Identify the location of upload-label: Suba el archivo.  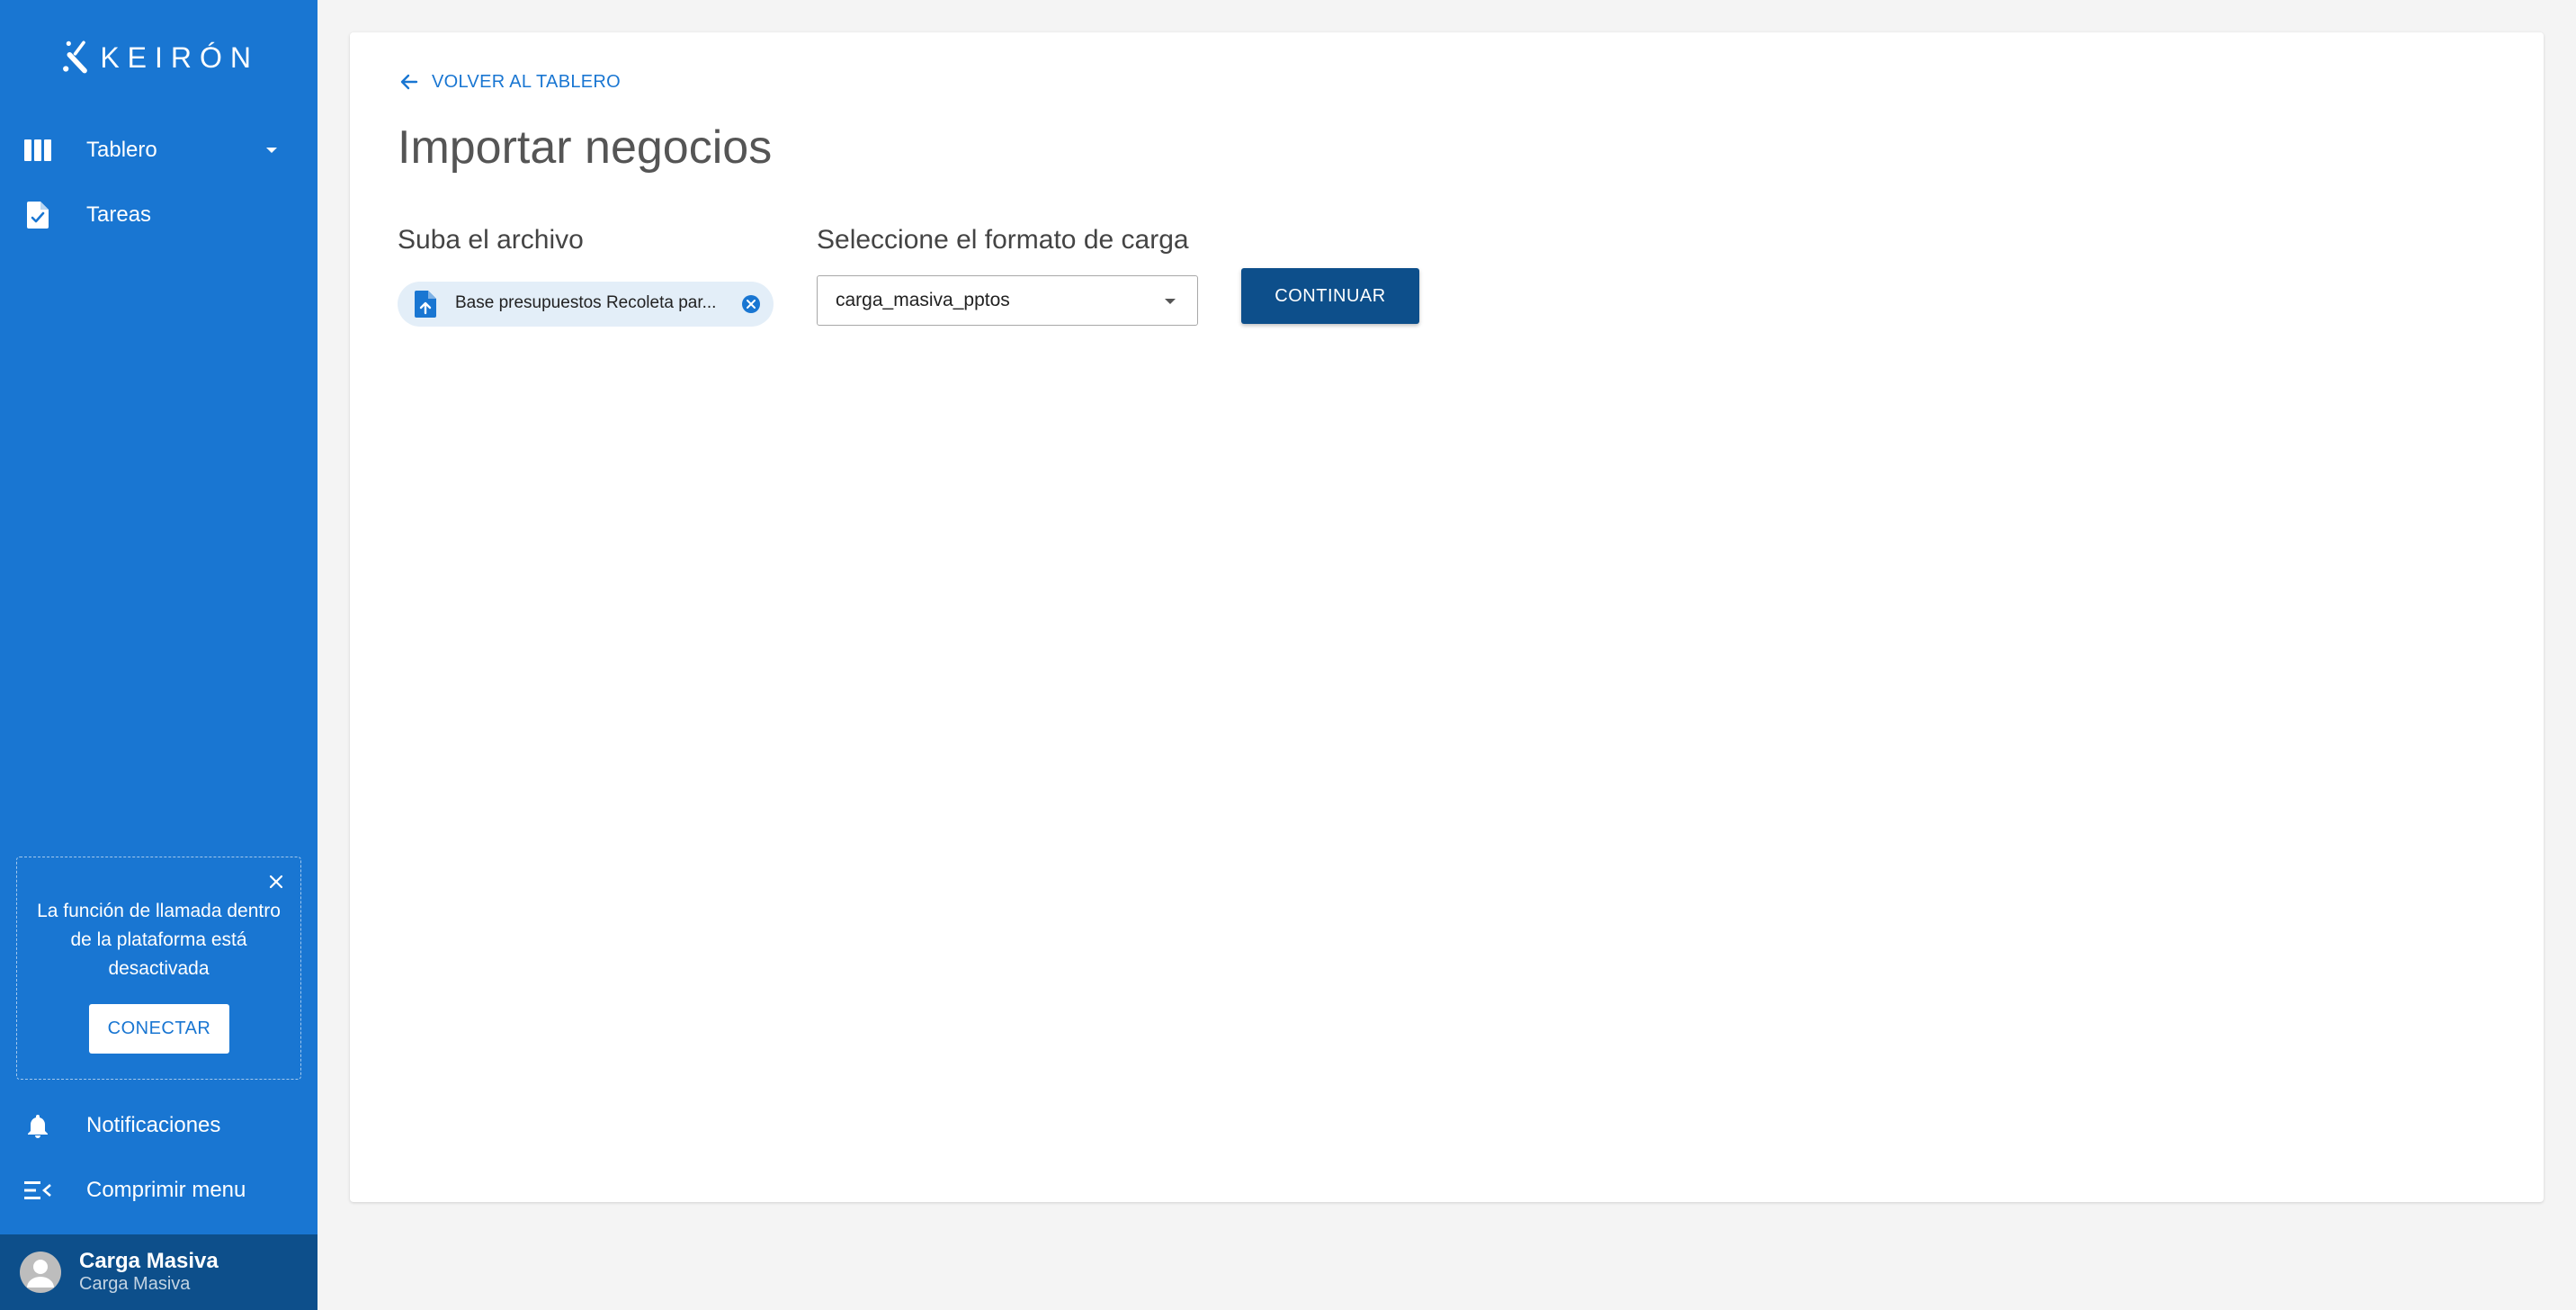
(491, 240).